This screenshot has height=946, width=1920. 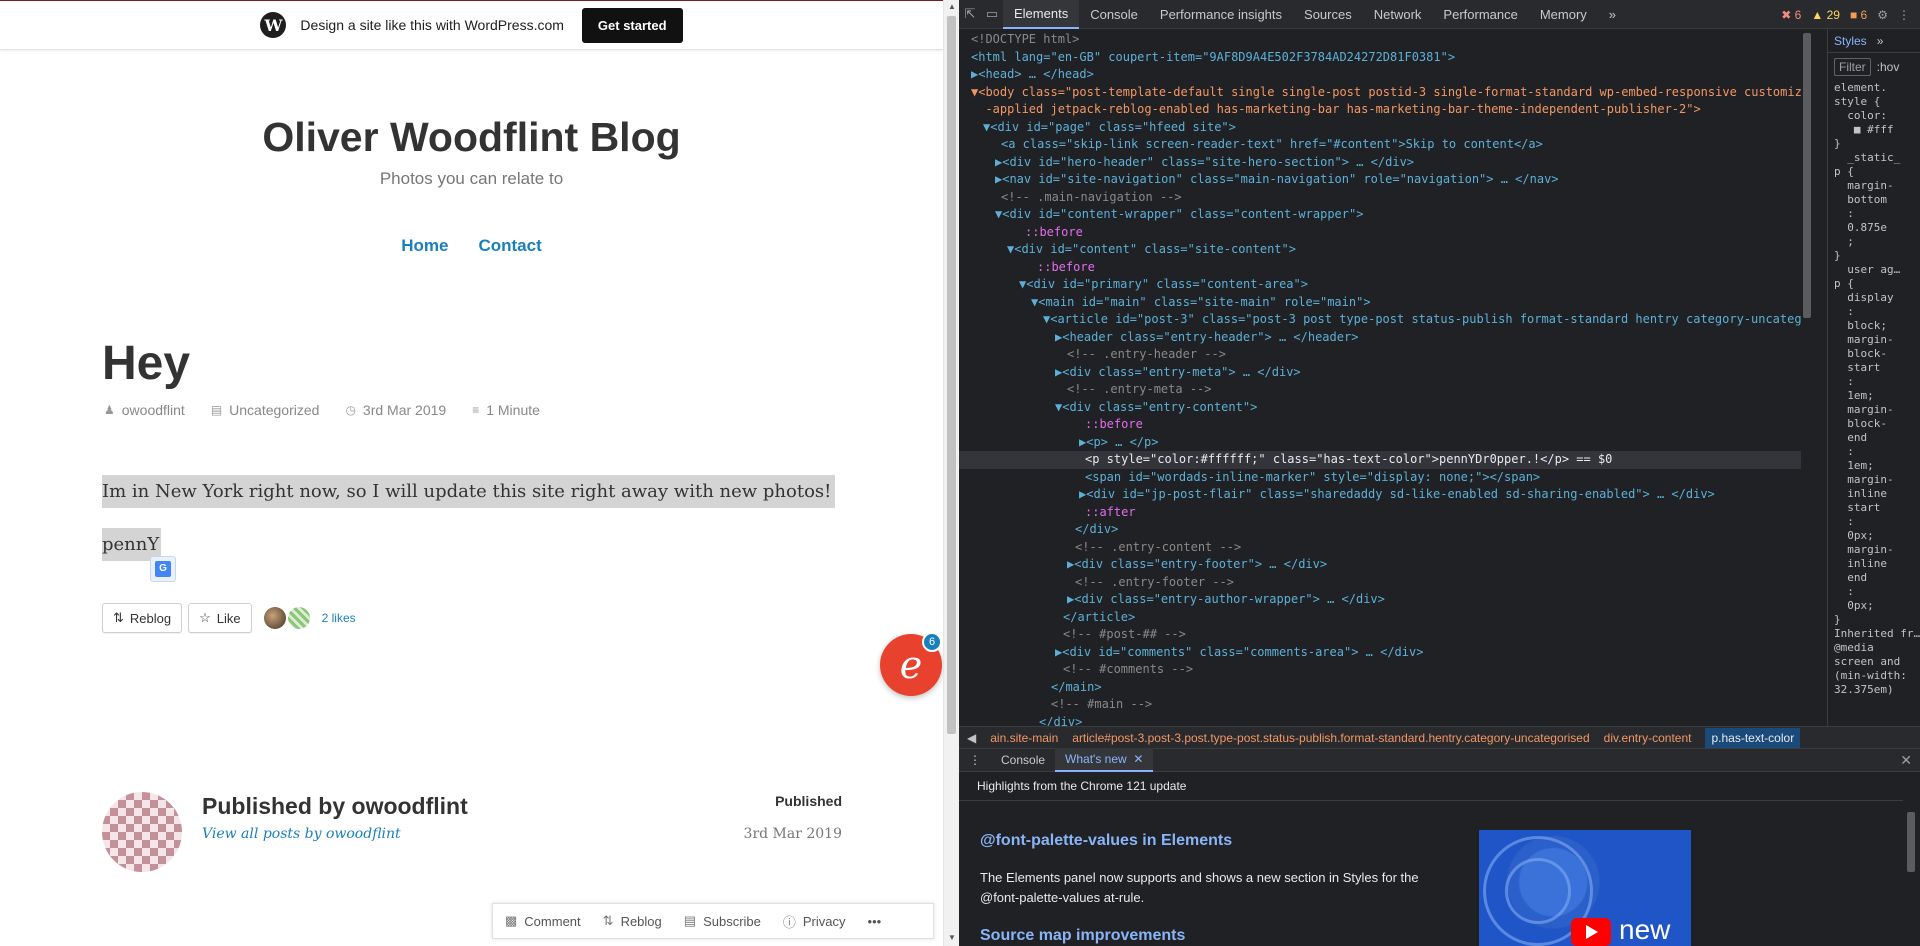 I want to click on youtube-play-icon, so click(x=1591, y=932).